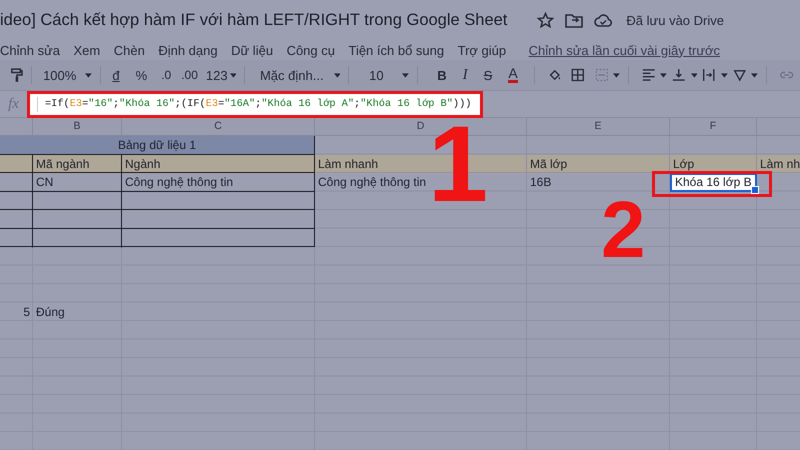 This screenshot has height=450, width=800. Describe the element at coordinates (59, 75) in the screenshot. I see `zoom-select: 100%` at that location.